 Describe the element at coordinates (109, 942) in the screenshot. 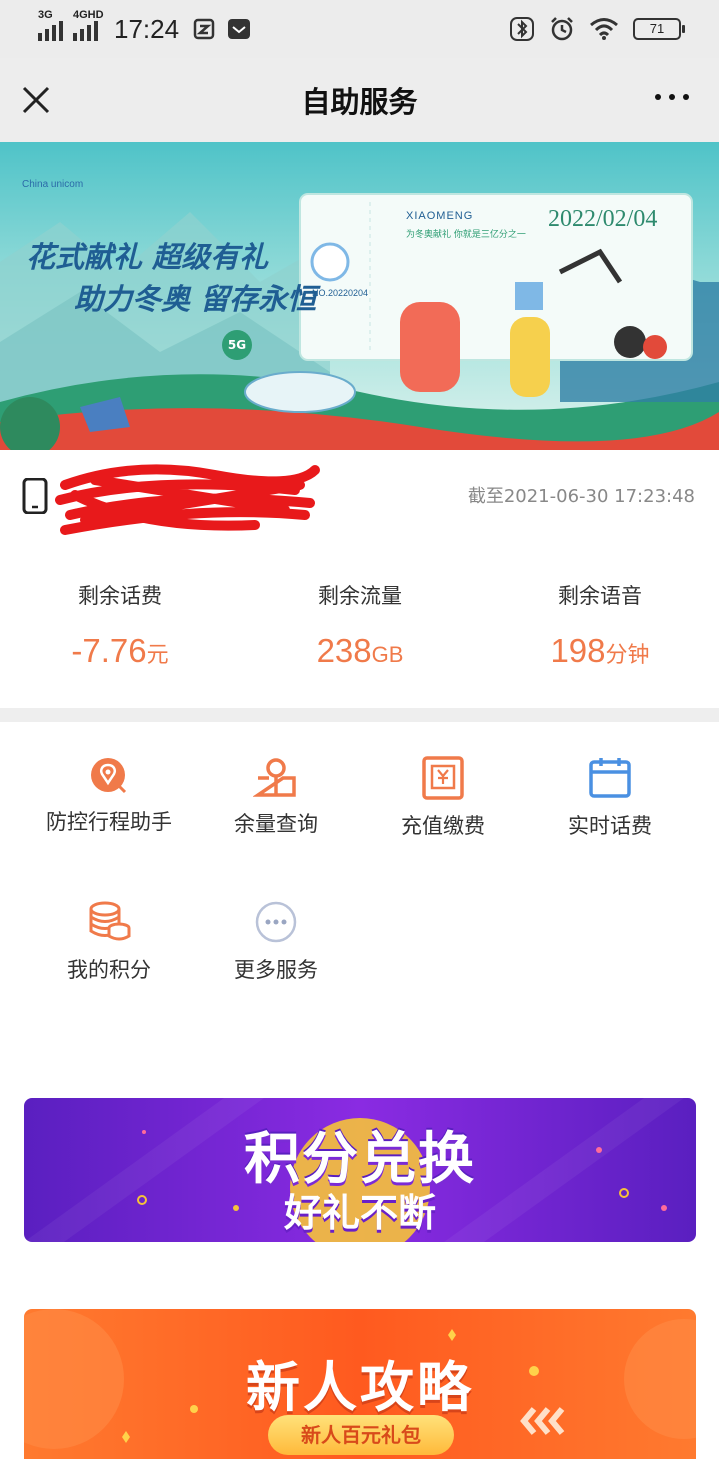

I see `service-my-points: 我的积分` at that location.